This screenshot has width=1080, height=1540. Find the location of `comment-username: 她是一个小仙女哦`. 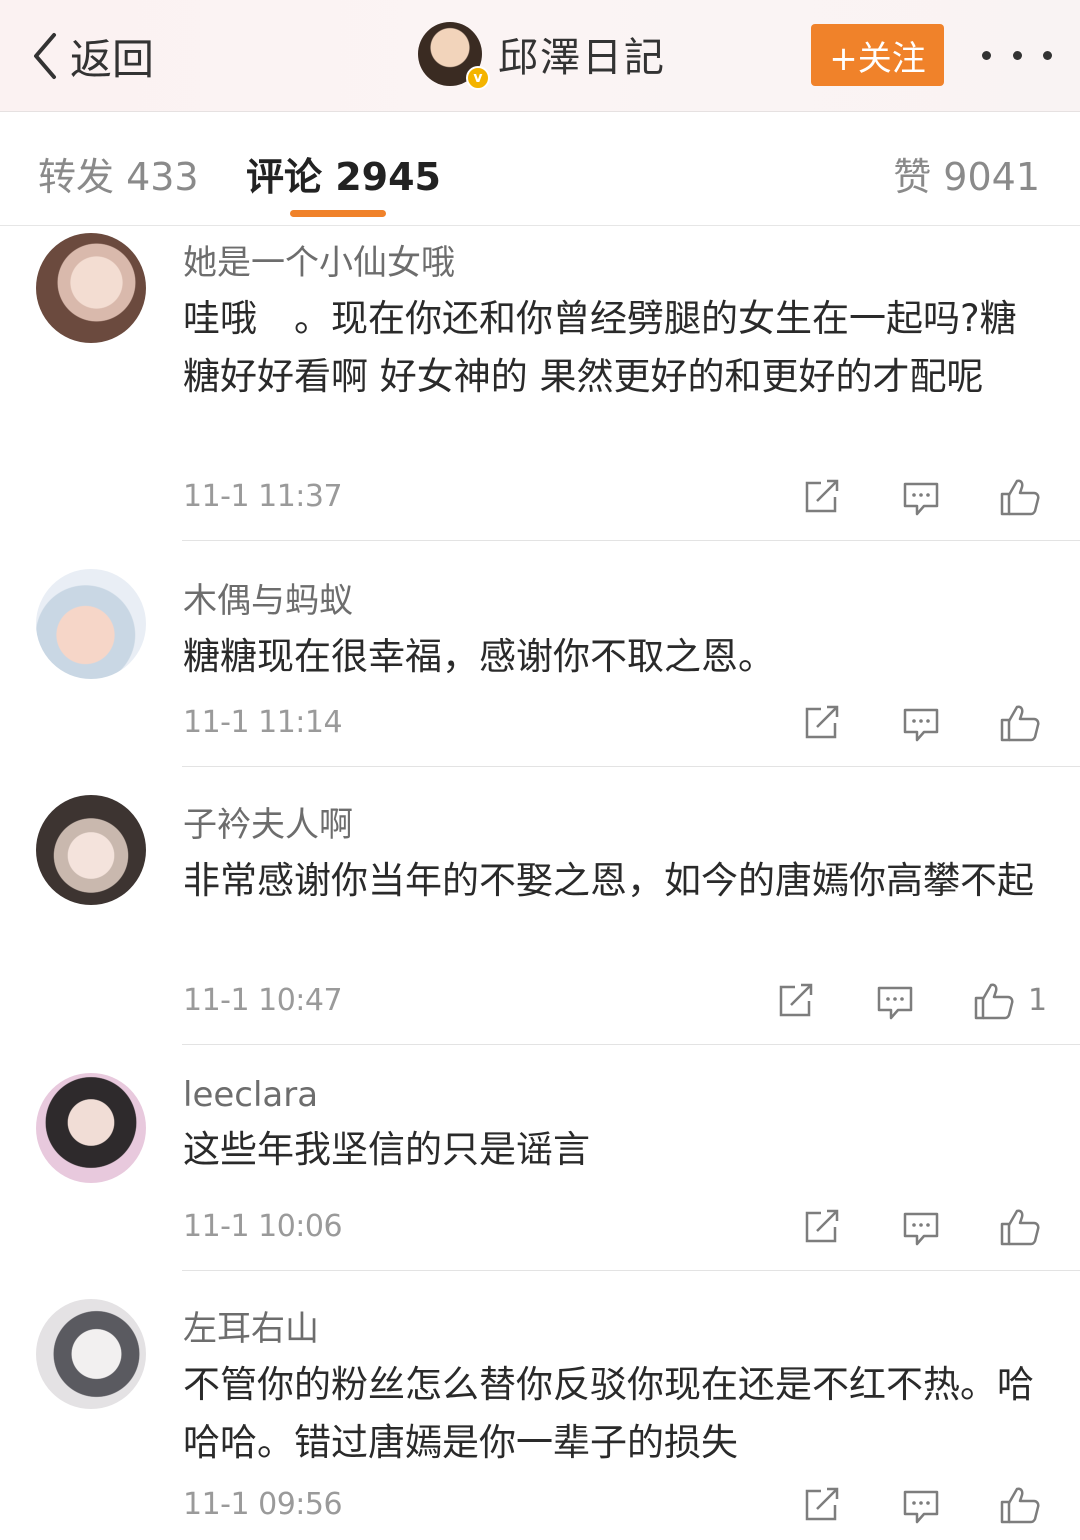

comment-username: 她是一个小仙女哦 is located at coordinates (631, 259).